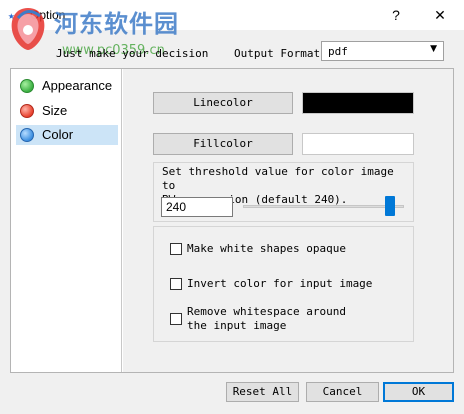 The width and height of the screenshot is (464, 414). Describe the element at coordinates (396, 15) in the screenshot. I see `help-button: ?` at that location.